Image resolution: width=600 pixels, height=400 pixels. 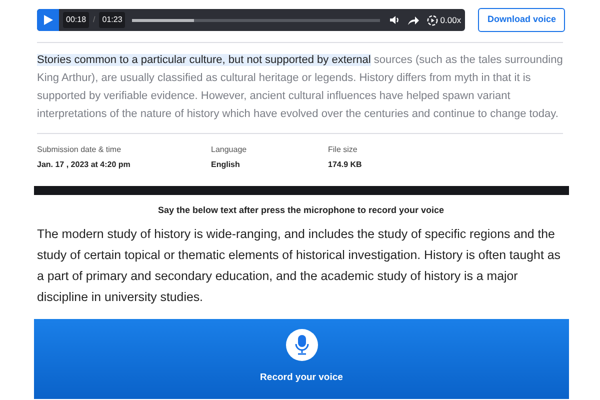 I want to click on microphone-icon, so click(x=302, y=344).